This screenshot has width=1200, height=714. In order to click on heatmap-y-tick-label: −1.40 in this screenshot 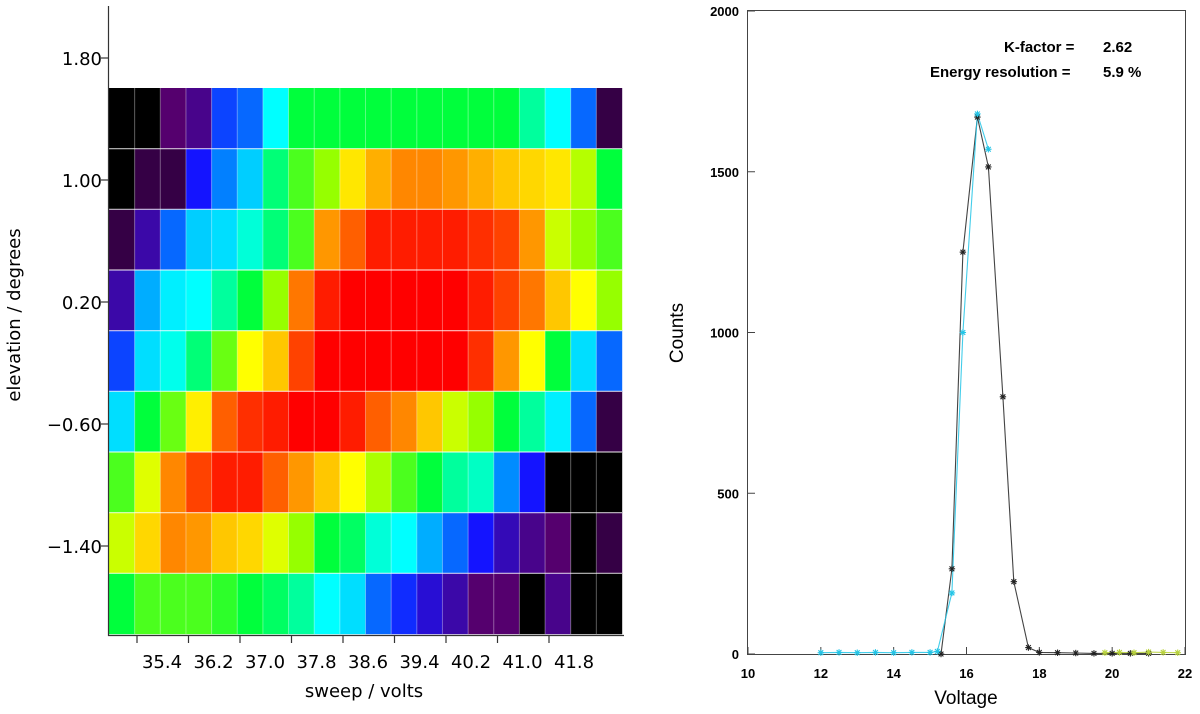, I will do `click(74, 547)`.